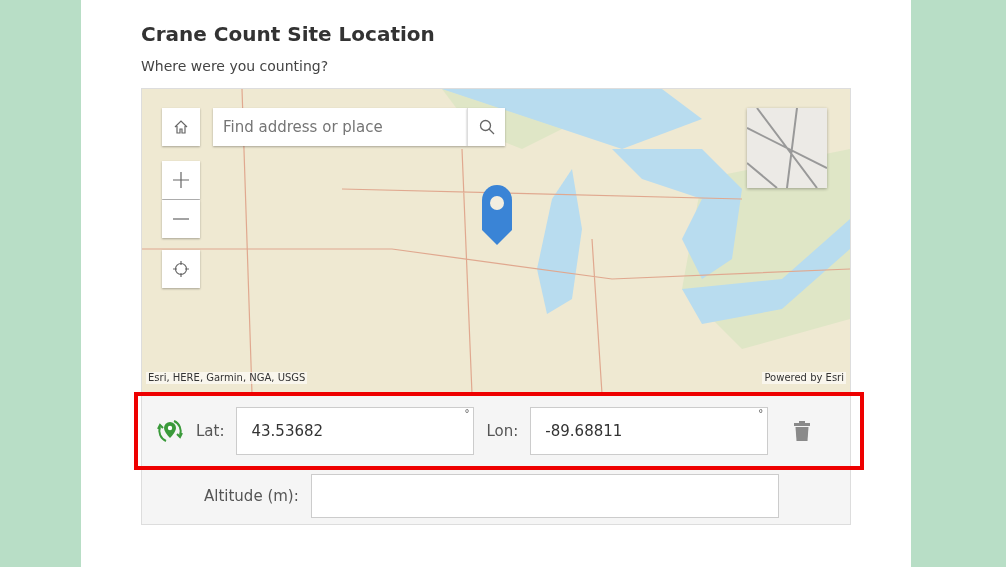 The image size is (1006, 567). I want to click on map-pin-icon, so click(497, 215).